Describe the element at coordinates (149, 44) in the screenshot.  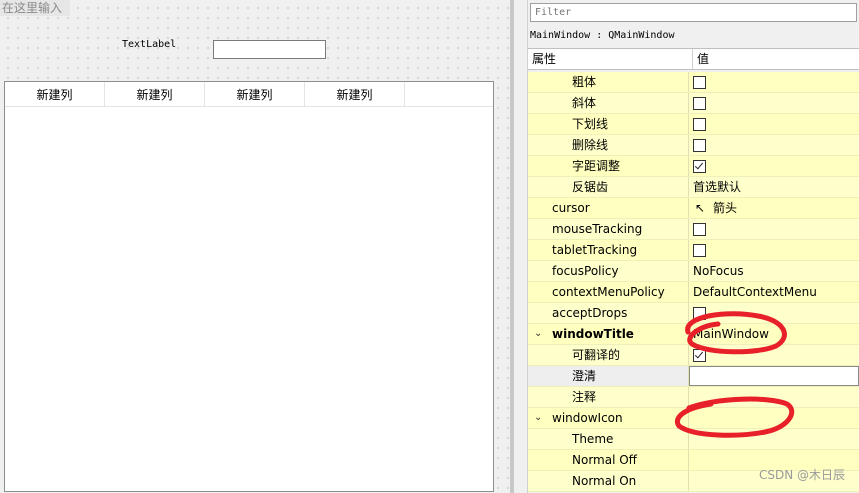
I see `text-label-widget: TextLabel` at that location.